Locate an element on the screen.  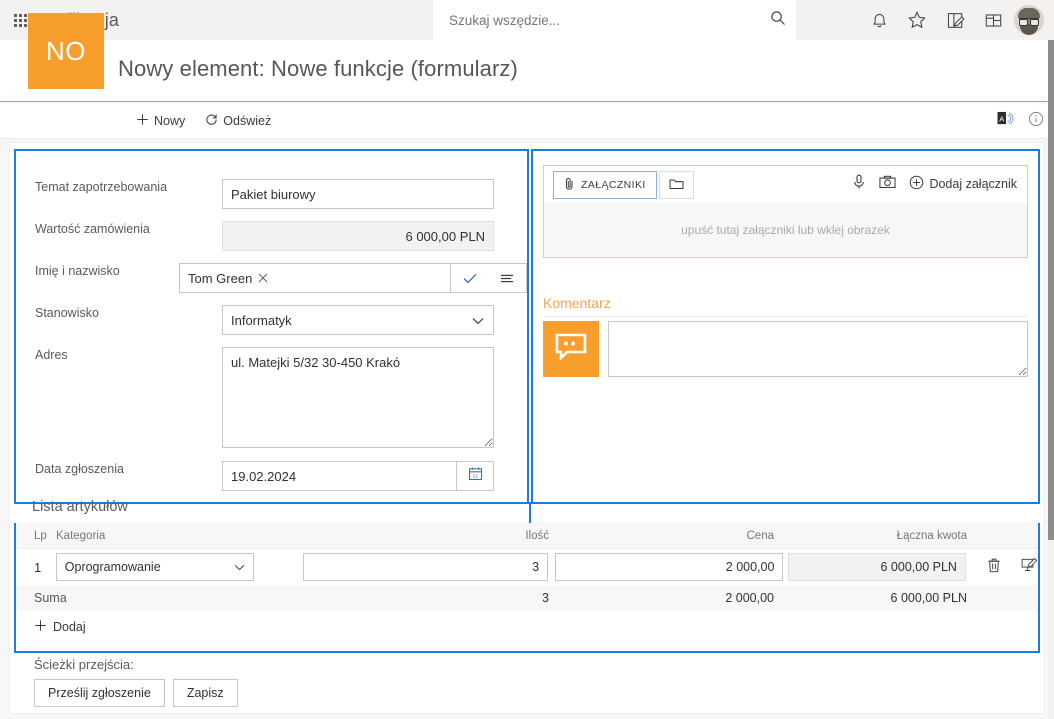
immersive-reader-button: A is located at coordinates (1005, 121).